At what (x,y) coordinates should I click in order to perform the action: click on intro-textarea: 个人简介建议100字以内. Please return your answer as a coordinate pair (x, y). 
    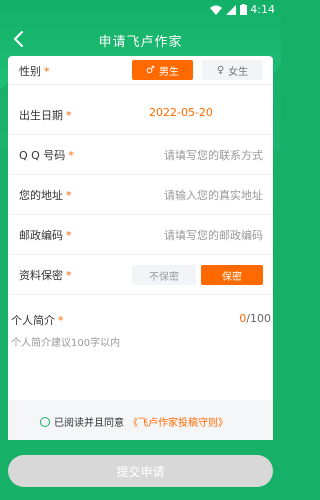
    Looking at the image, I should click on (65, 341).